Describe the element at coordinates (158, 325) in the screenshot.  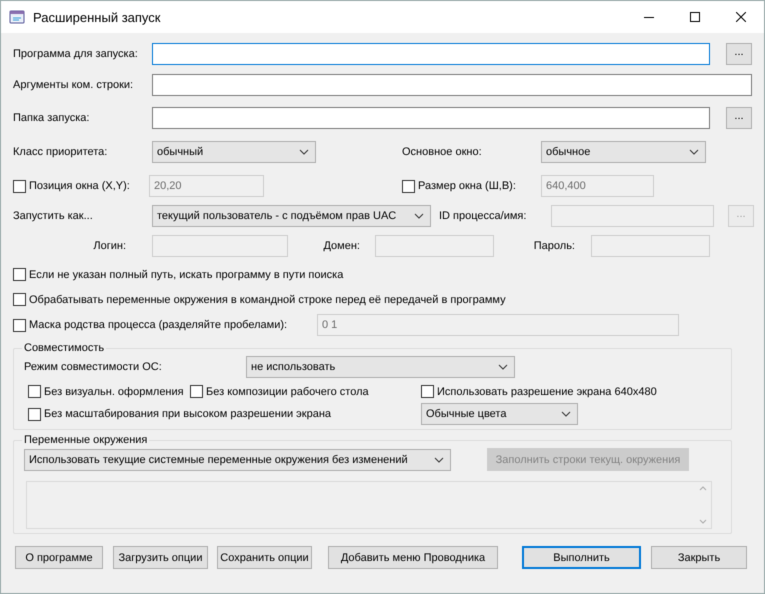
I see `checkbox-label: Маска родства процесса (разделяйте пробелами):` at that location.